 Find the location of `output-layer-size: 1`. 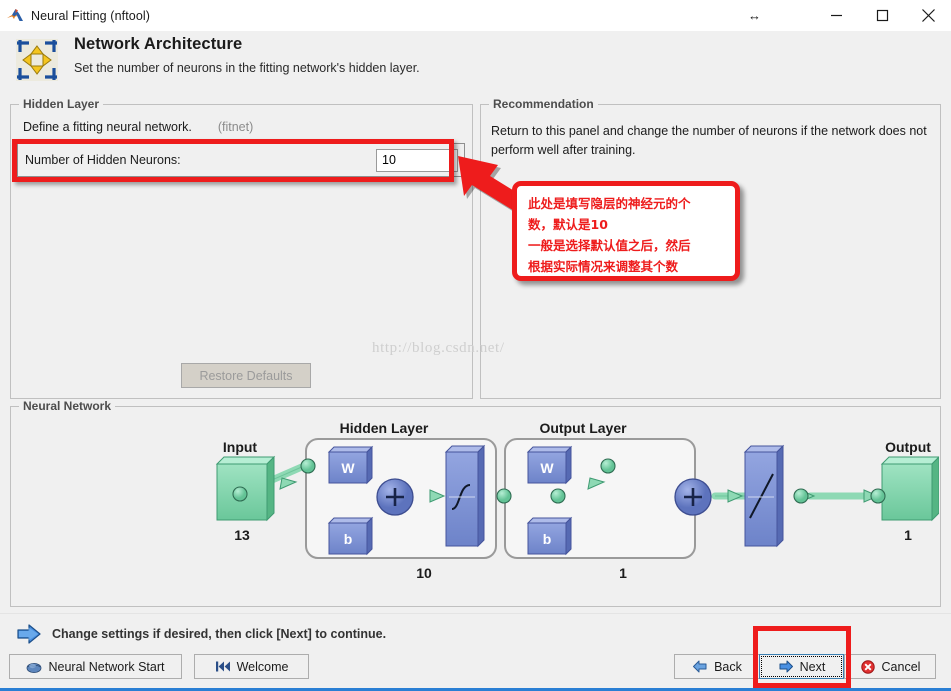

output-layer-size: 1 is located at coordinates (623, 573).